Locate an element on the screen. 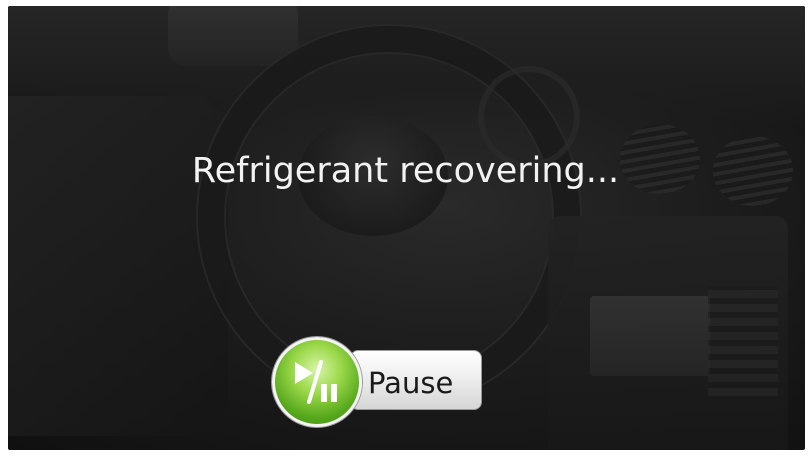  console-keys-decoration is located at coordinates (743, 341).